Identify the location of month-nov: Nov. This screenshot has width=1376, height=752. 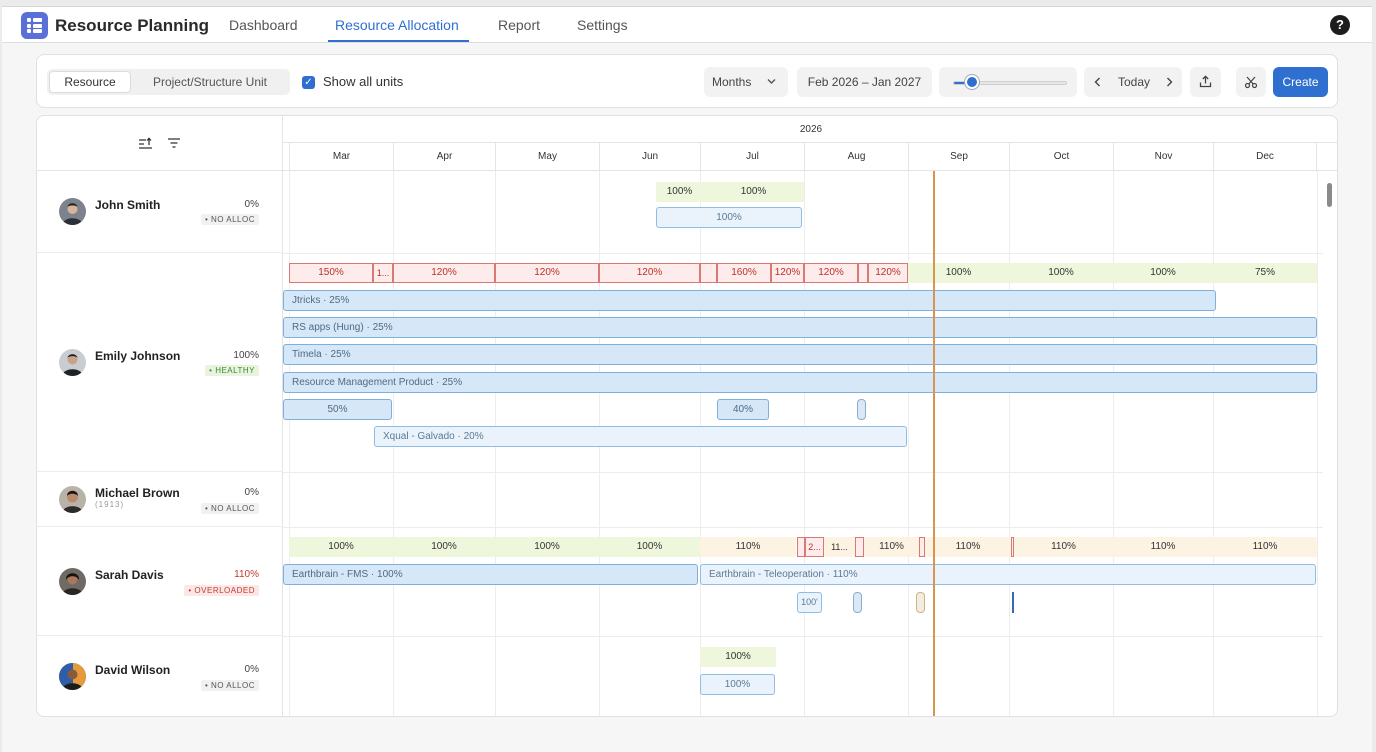
(1163, 157).